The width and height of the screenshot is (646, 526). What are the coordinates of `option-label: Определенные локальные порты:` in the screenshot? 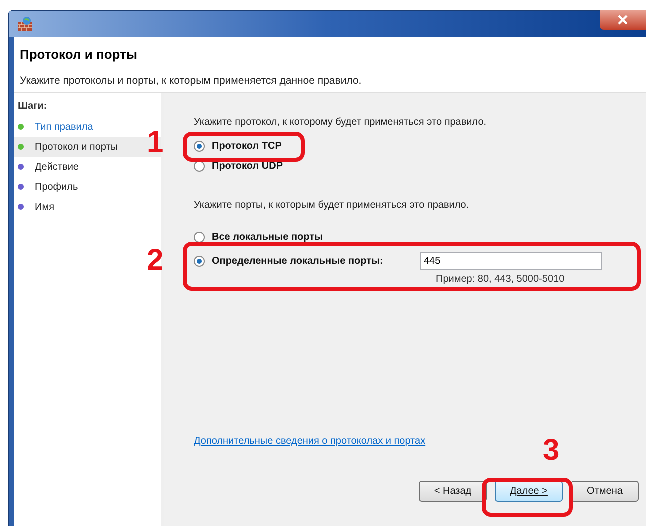 It's located at (298, 261).